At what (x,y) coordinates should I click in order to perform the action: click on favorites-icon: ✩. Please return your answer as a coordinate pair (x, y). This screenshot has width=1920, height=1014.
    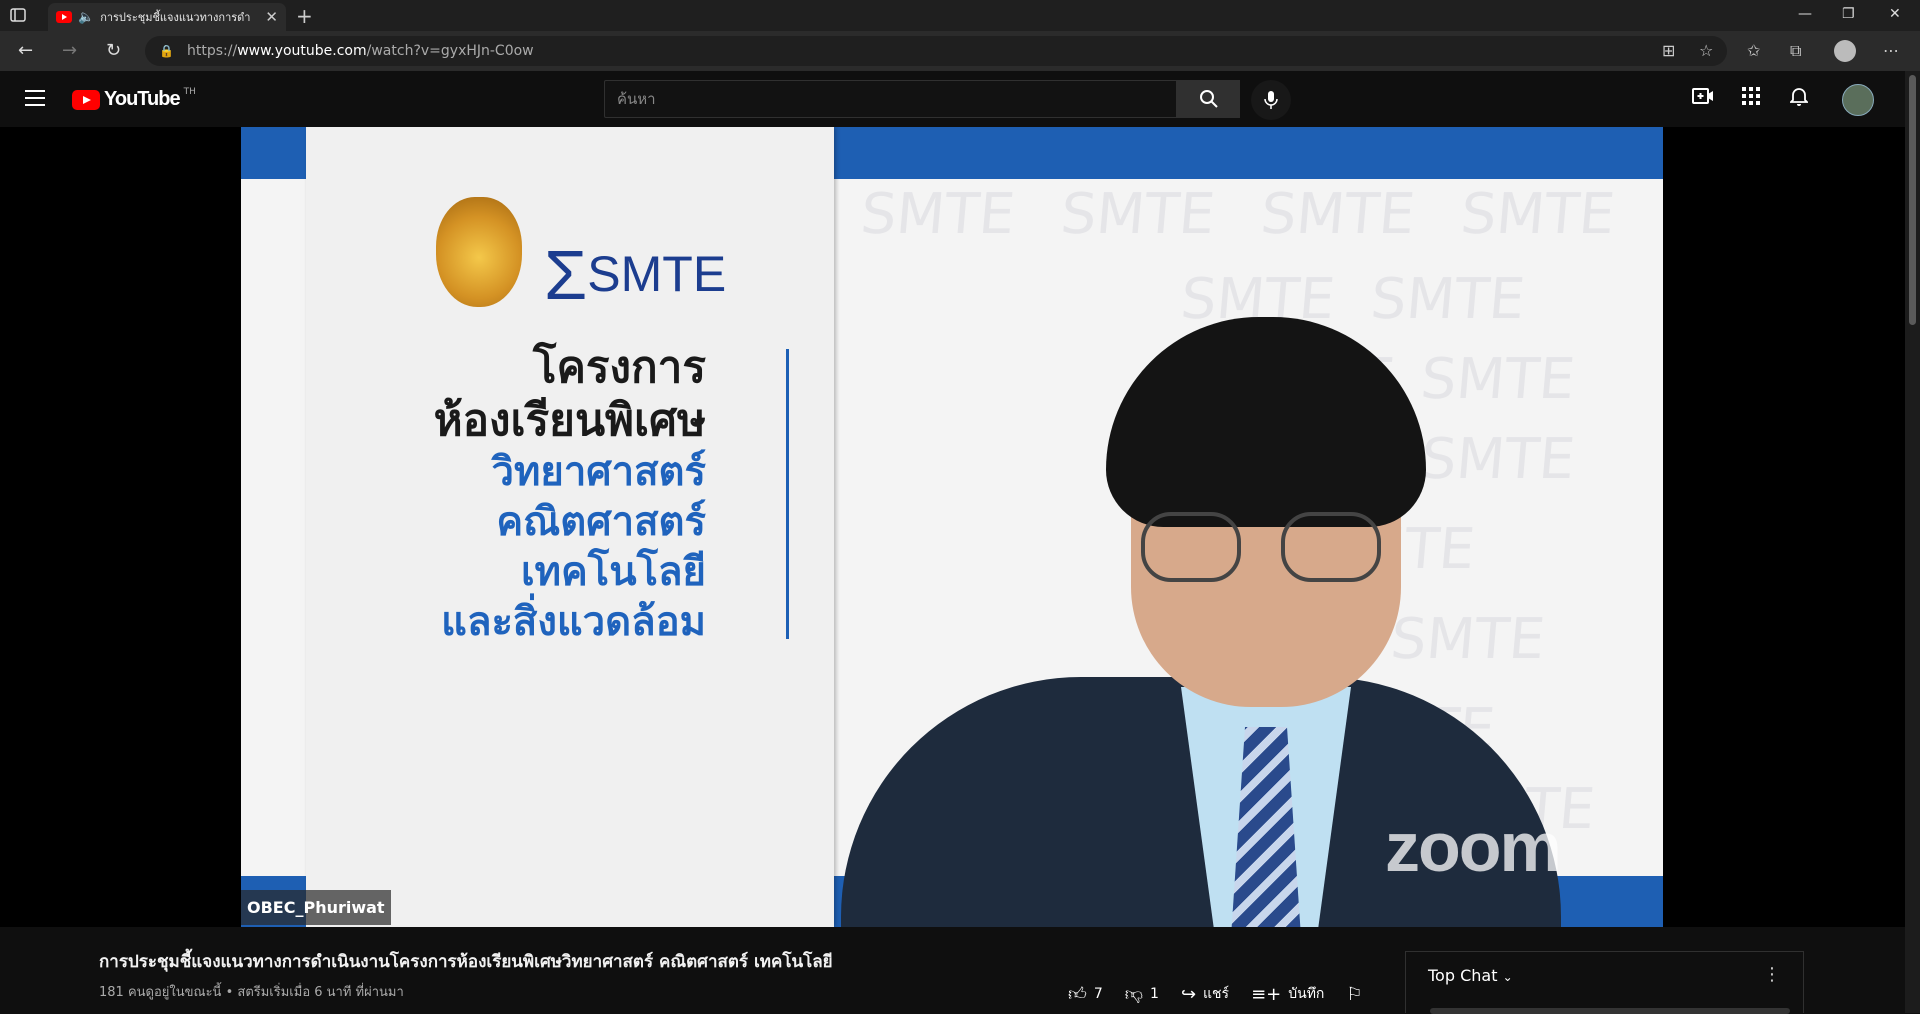
    Looking at the image, I should click on (1753, 50).